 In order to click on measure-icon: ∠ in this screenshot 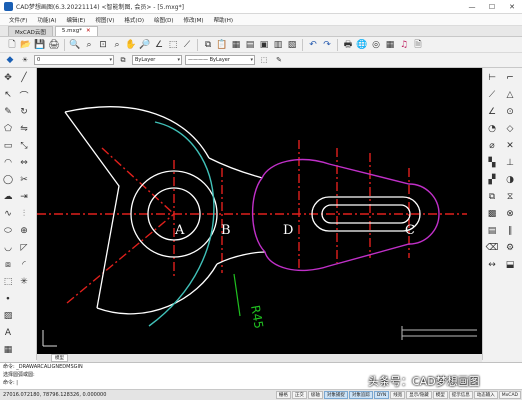, I will do `click(159, 45)`.